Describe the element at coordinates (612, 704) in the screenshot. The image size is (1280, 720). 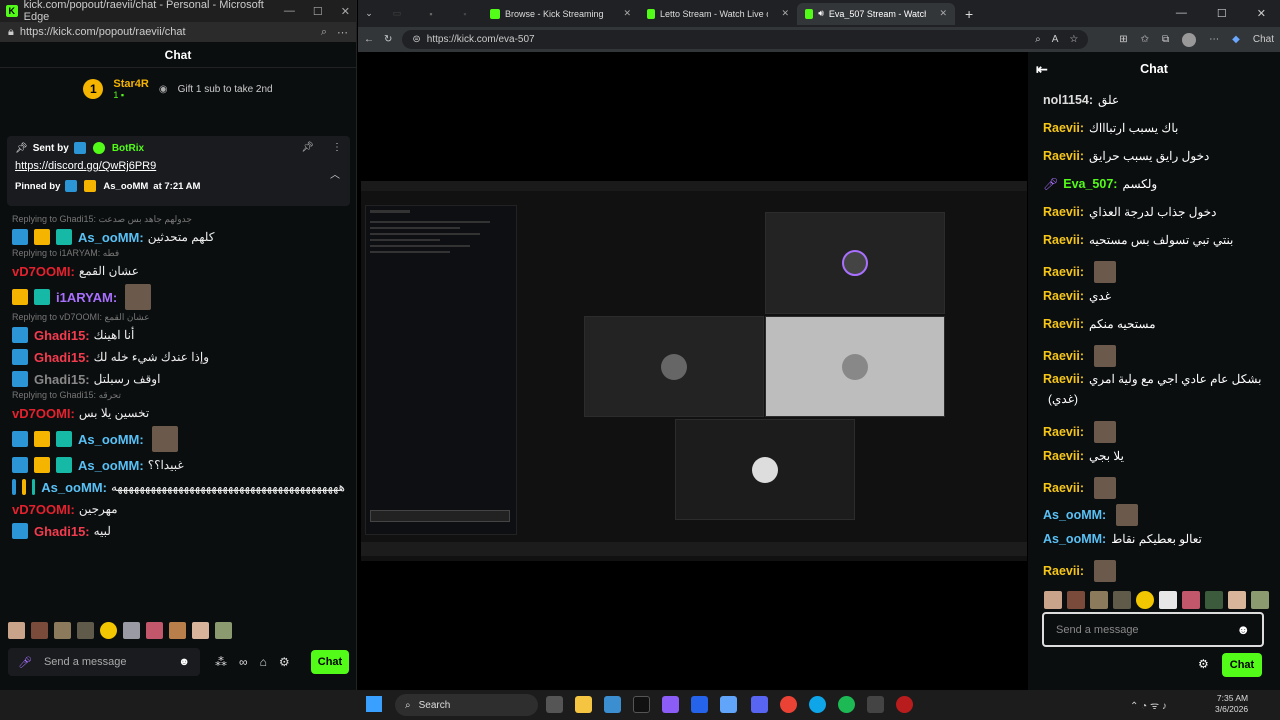
I see `photos-icon` at that location.